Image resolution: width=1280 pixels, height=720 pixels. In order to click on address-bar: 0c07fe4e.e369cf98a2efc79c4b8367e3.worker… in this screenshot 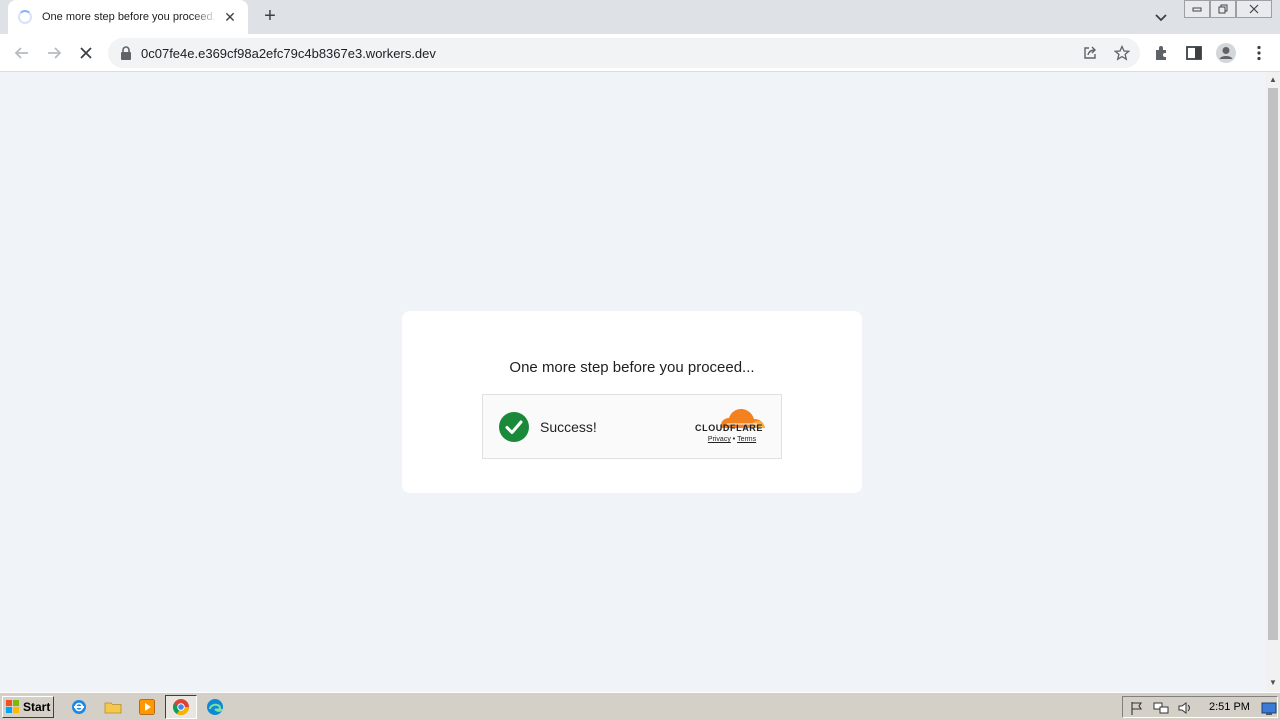, I will do `click(624, 53)`.